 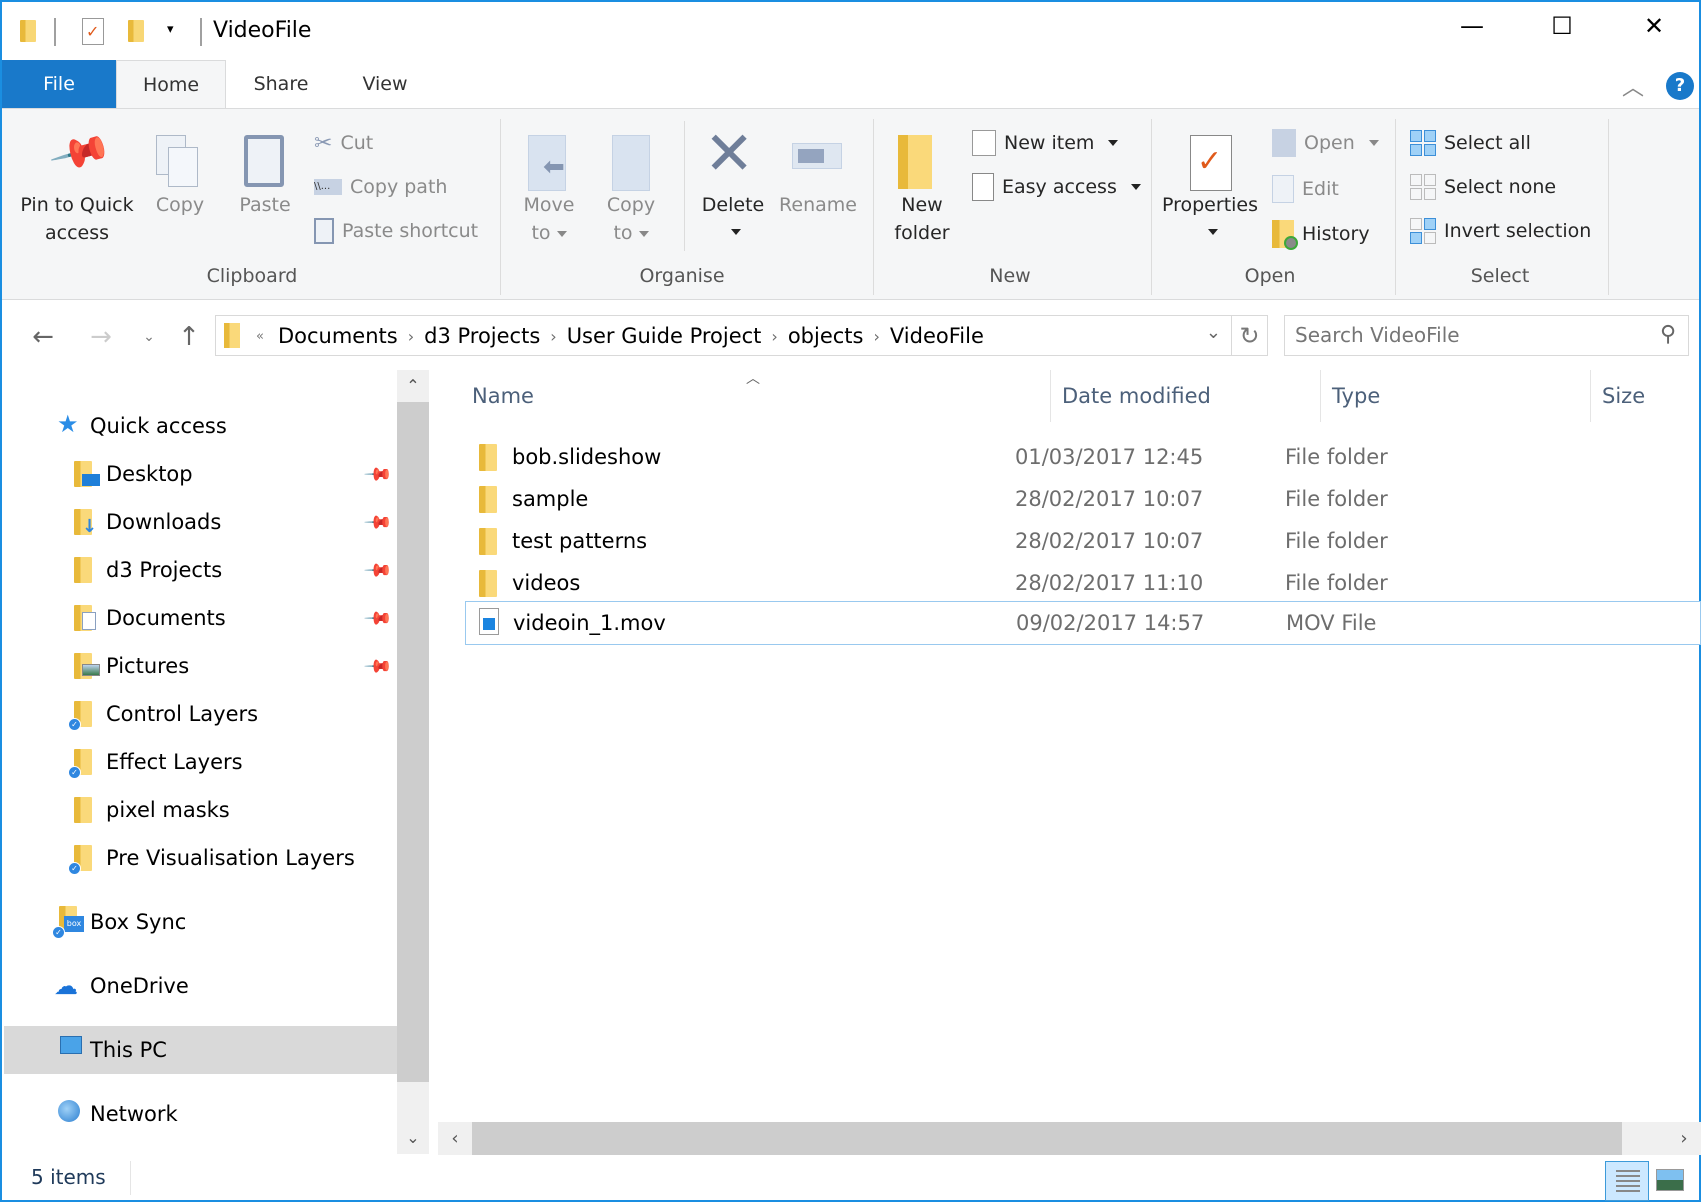 What do you see at coordinates (338, 336) in the screenshot?
I see `breadcrumb-documents: Documents` at bounding box center [338, 336].